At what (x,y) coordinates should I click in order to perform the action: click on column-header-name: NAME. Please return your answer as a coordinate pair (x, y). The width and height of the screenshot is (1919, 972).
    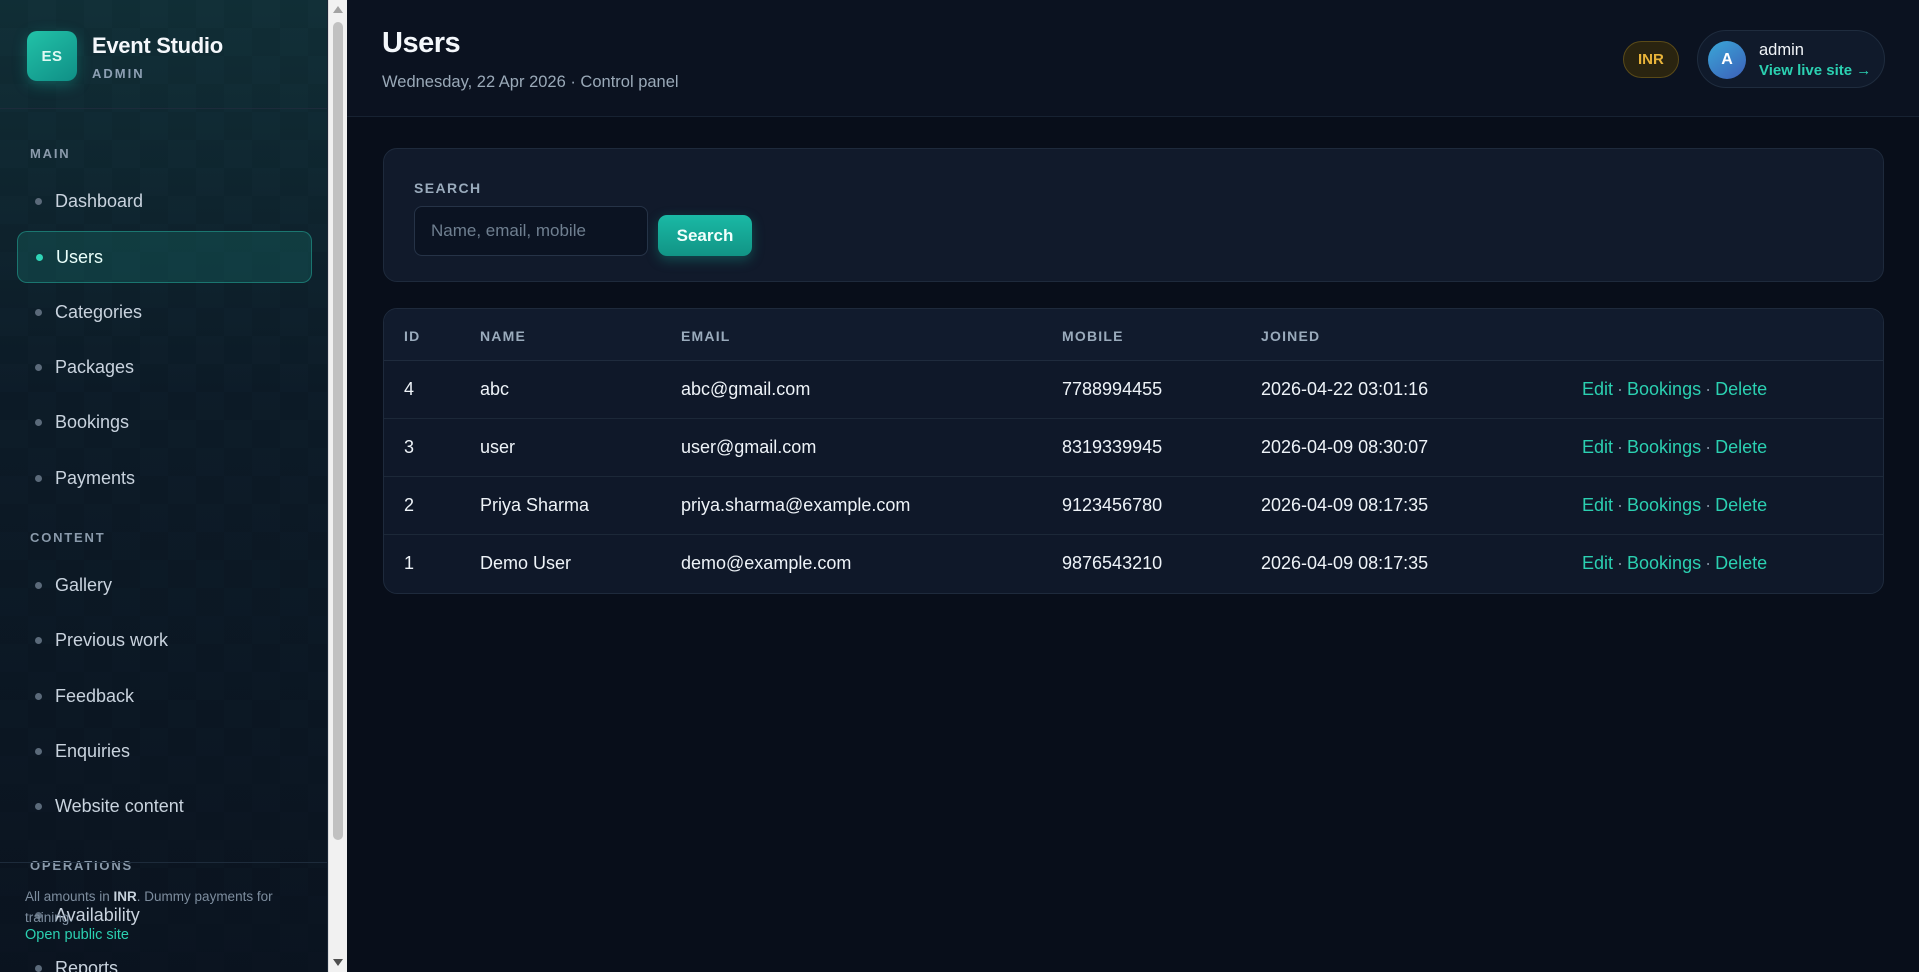
    Looking at the image, I should click on (503, 336).